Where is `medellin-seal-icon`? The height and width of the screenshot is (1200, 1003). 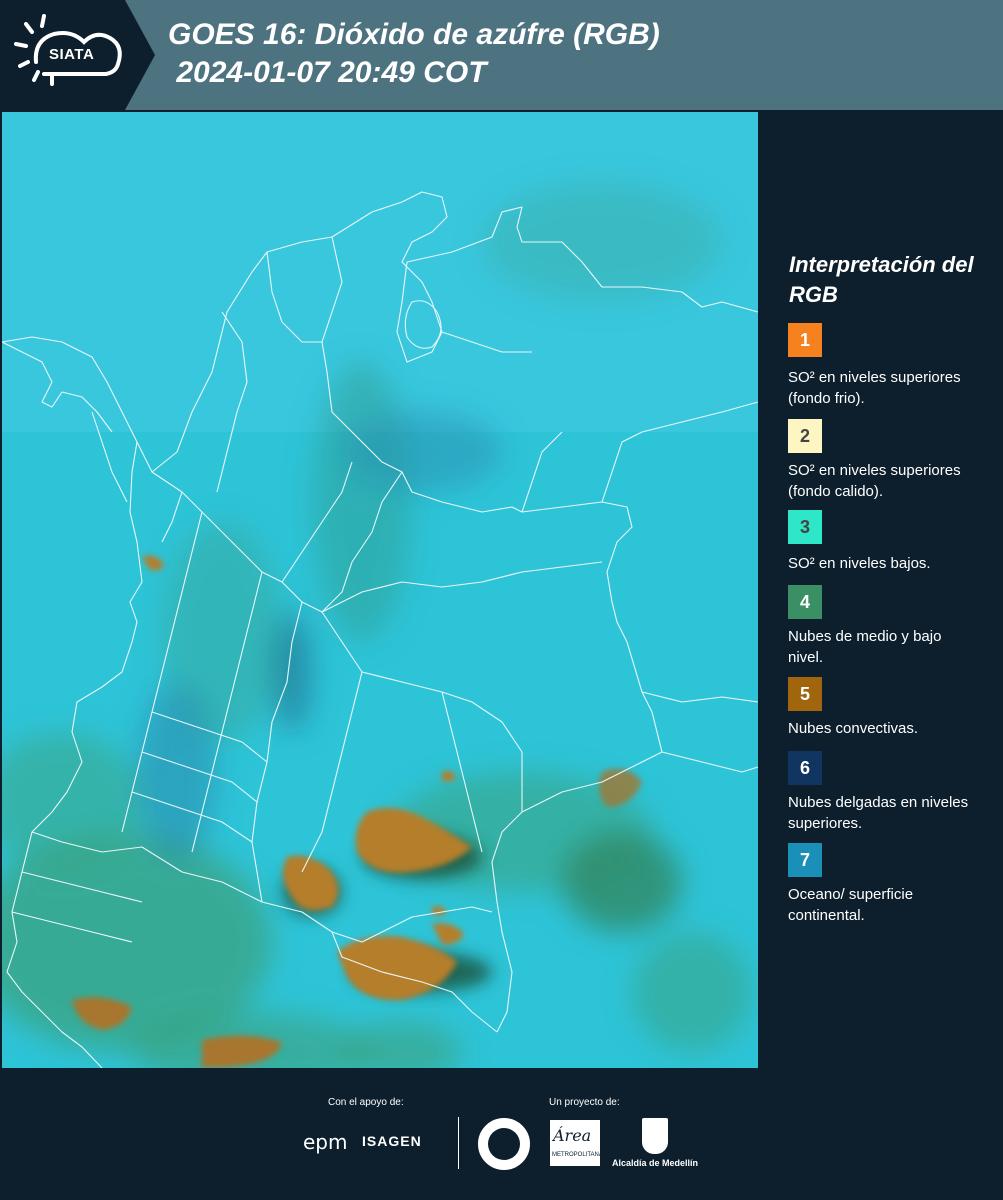
medellin-seal-icon is located at coordinates (504, 1144).